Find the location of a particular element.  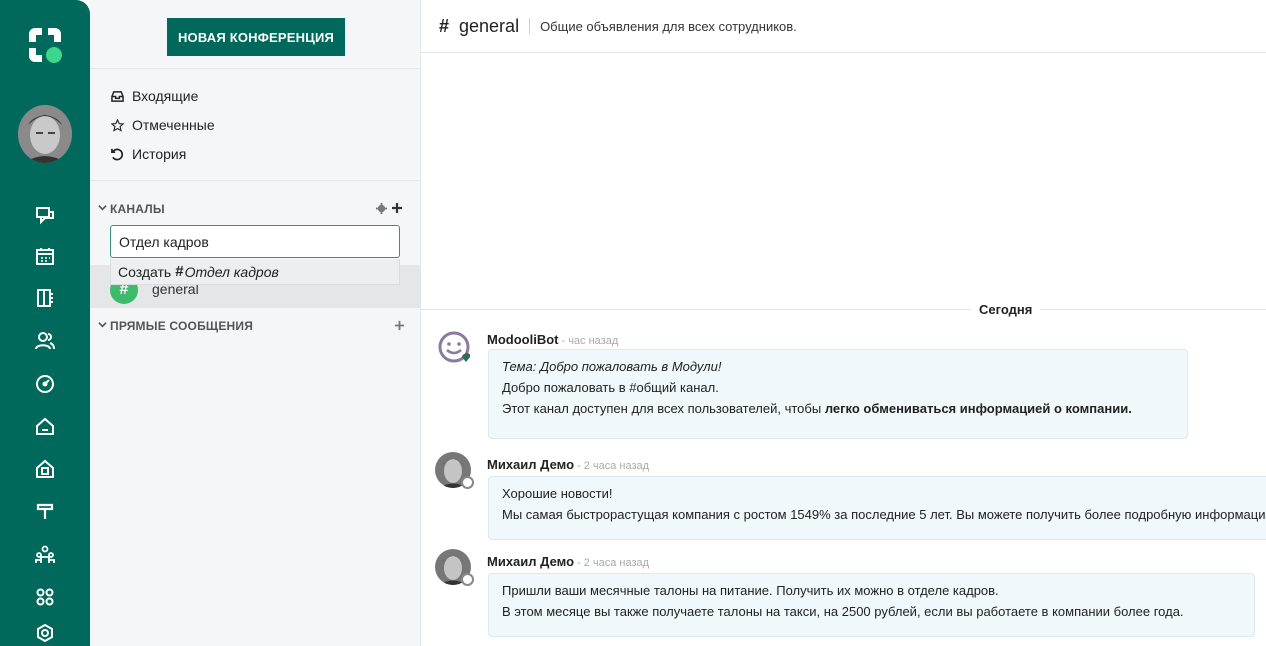

inbox-icon is located at coordinates (117, 96).